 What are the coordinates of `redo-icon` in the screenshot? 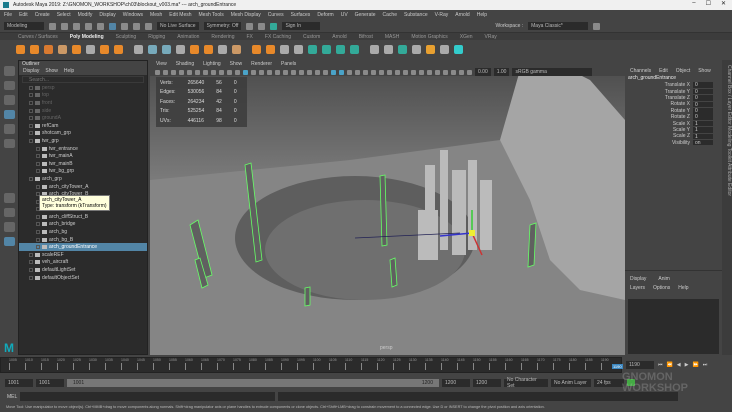 It's located at (100, 26).